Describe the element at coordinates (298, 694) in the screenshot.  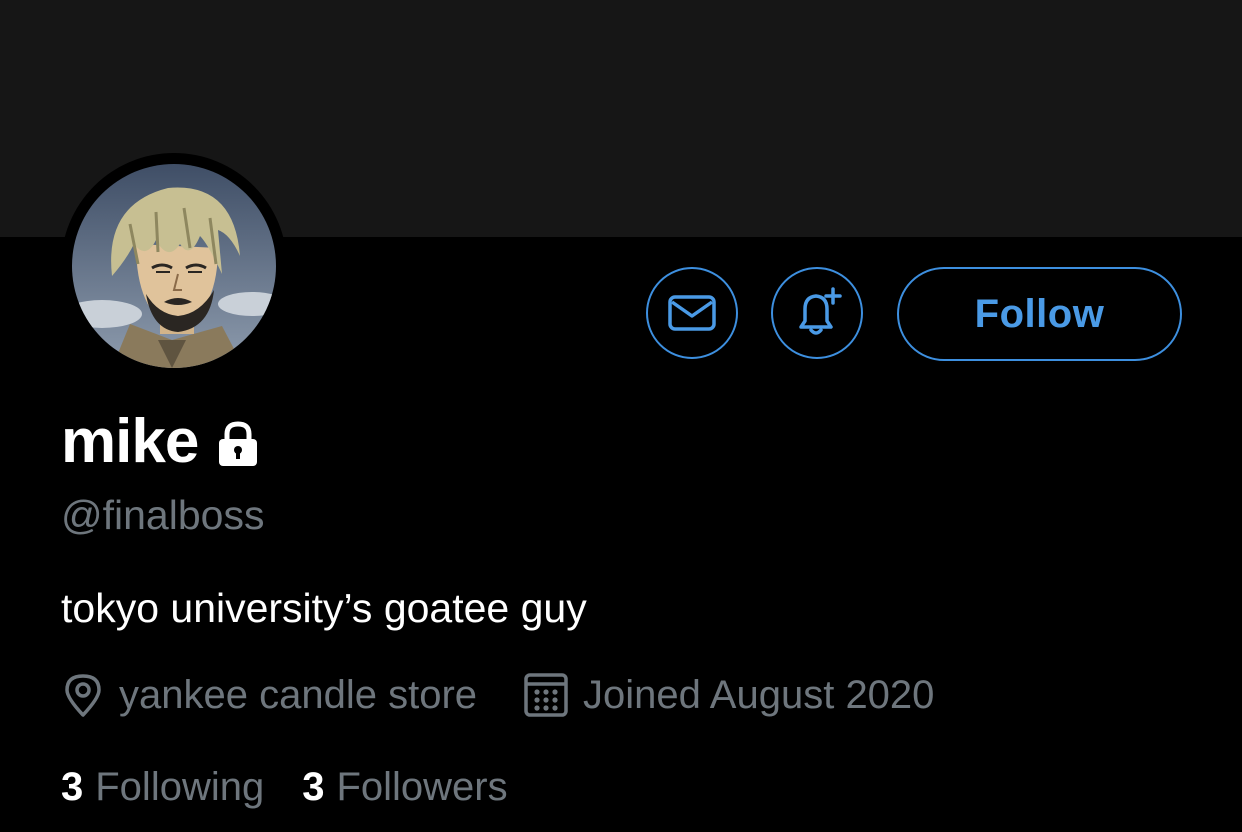
I see `location-text: yankee candle store` at that location.